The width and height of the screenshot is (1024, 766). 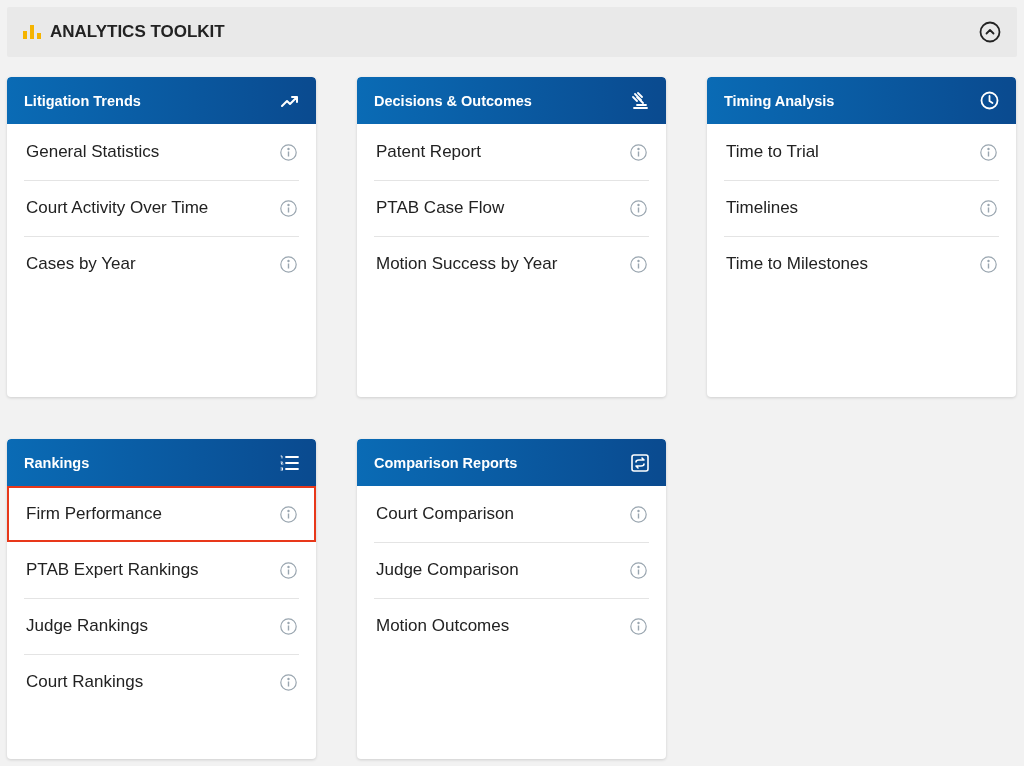 What do you see at coordinates (861, 264) in the screenshot?
I see `report-item: Time to Milestones` at bounding box center [861, 264].